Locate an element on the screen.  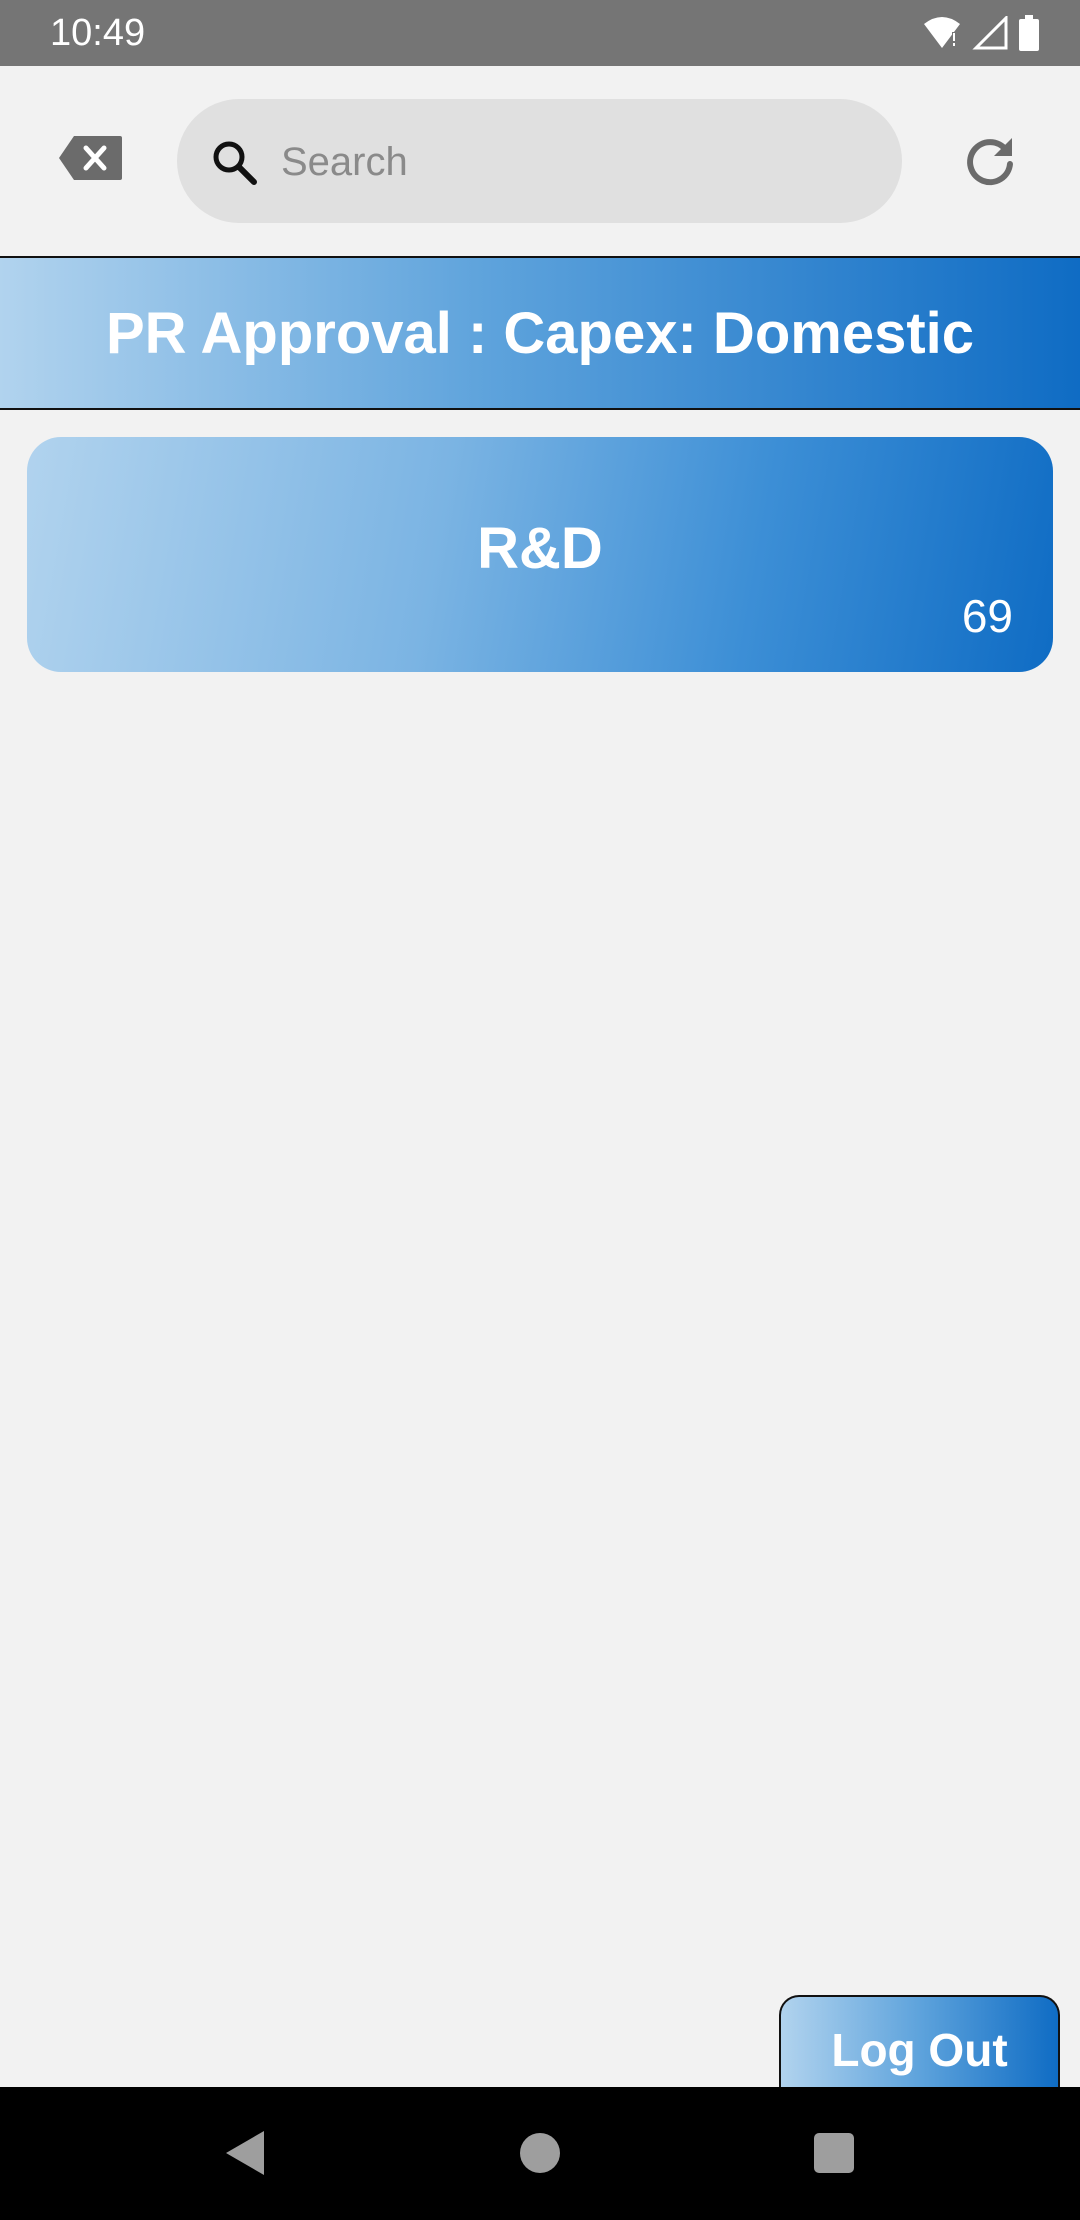
search-bar is located at coordinates (539, 161).